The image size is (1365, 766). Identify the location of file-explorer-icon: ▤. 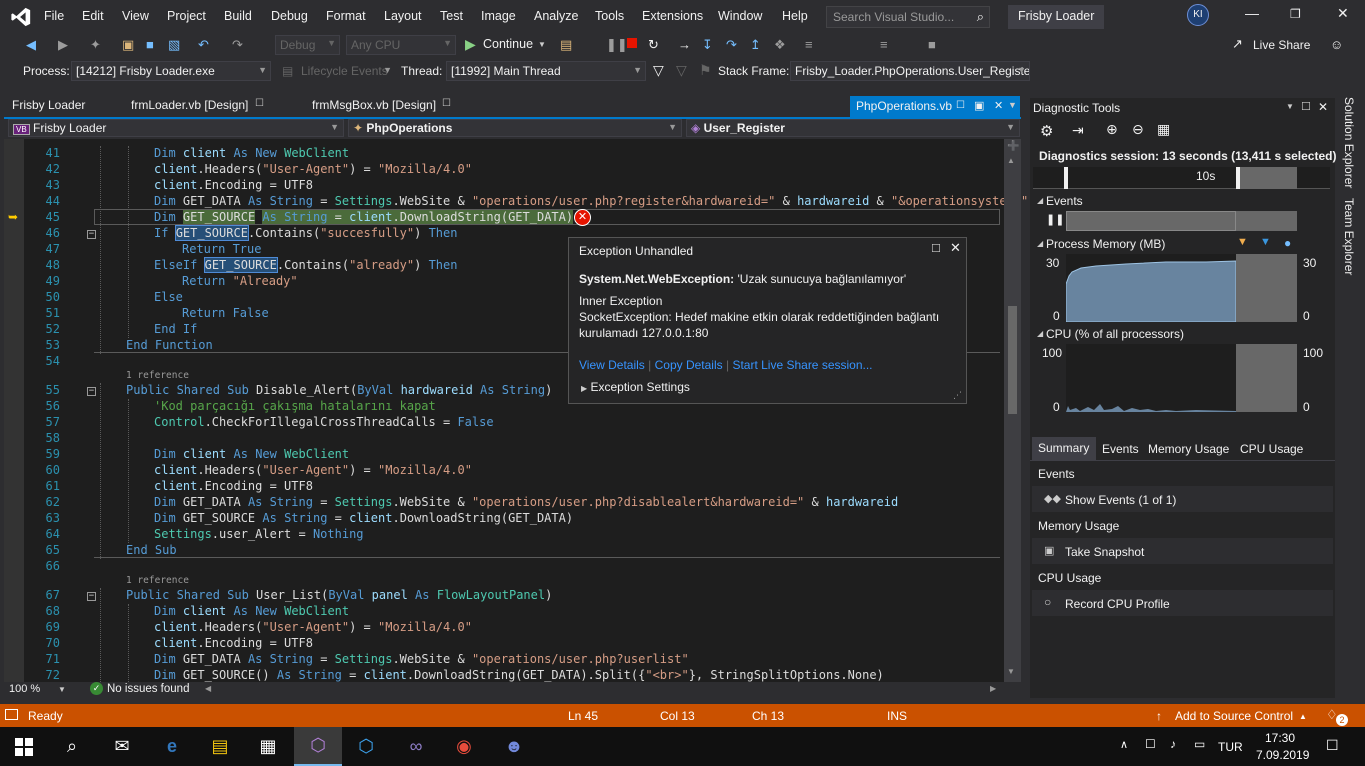
(220, 746).